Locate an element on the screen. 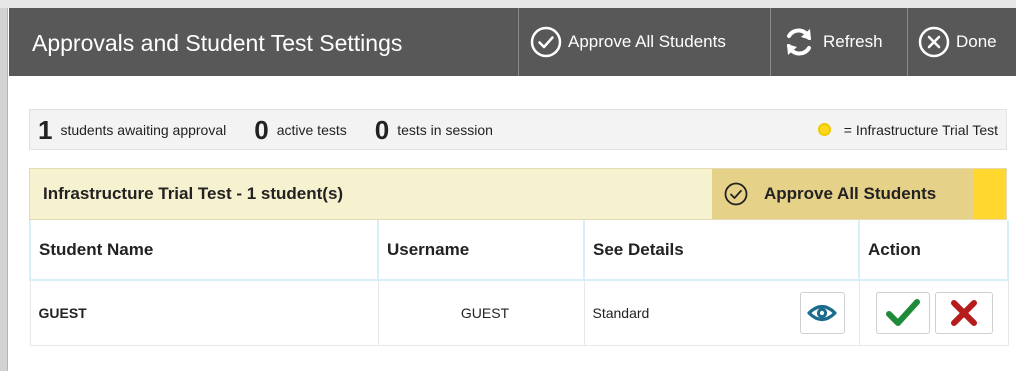 The height and width of the screenshot is (371, 1016). see-details-button is located at coordinates (822, 312).